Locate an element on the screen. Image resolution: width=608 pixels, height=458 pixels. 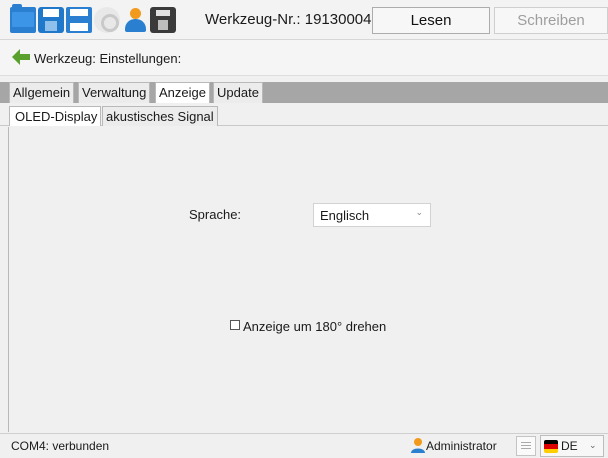
tab-update: Update is located at coordinates (238, 92).